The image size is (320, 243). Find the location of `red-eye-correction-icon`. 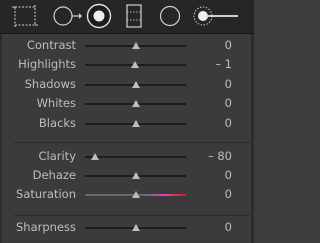

red-eye-correction-icon is located at coordinates (99, 16).